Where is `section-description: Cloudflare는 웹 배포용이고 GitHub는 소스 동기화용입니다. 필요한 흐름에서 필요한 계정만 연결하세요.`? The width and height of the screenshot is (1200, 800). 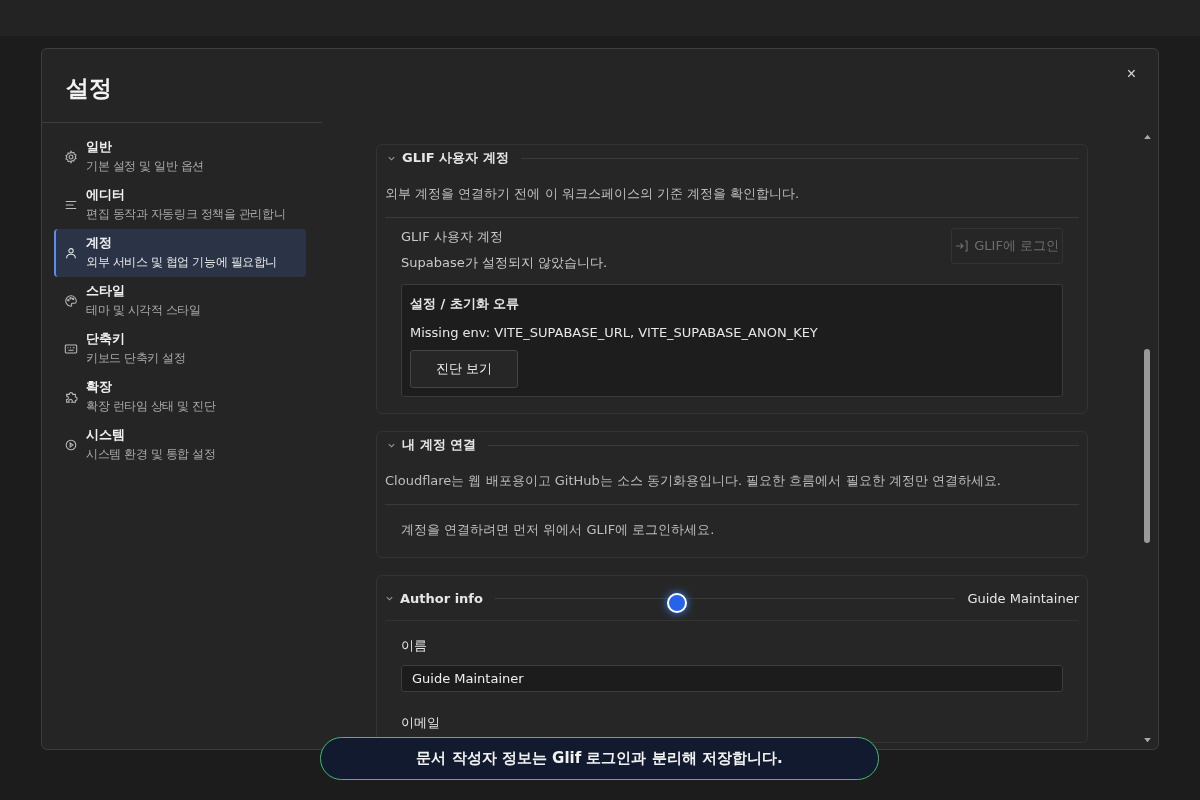 section-description: Cloudflare는 웹 배포용이고 GitHub는 소스 동기화용입니다. 필요한 흐름에서 필요한 계정만 연결하세요. is located at coordinates (693, 481).